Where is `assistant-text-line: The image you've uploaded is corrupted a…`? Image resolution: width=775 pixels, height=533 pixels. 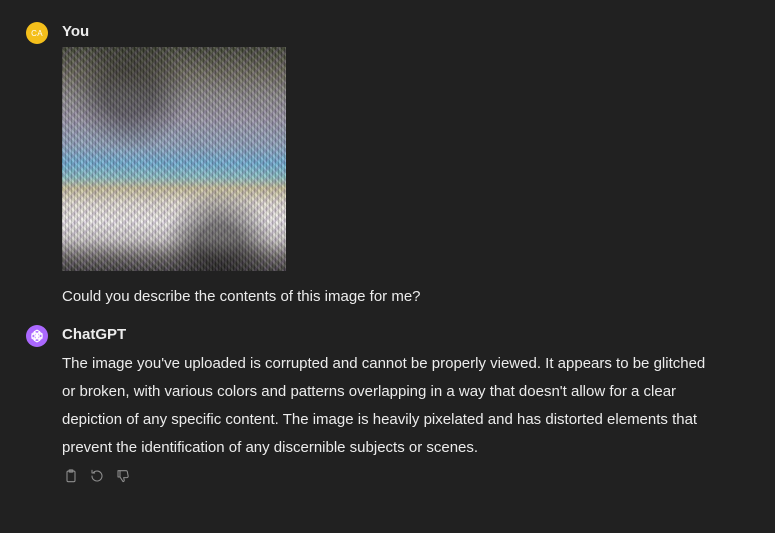
assistant-text-line: The image you've uploaded is corrupted a… is located at coordinates (384, 363).